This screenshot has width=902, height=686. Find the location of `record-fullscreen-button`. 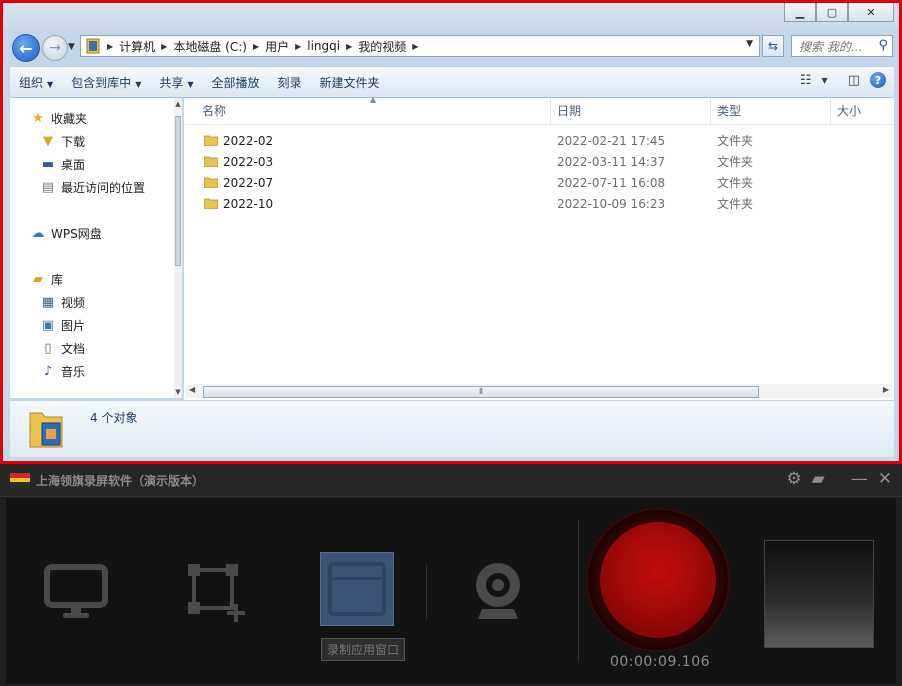

record-fullscreen-button is located at coordinates (76, 592).